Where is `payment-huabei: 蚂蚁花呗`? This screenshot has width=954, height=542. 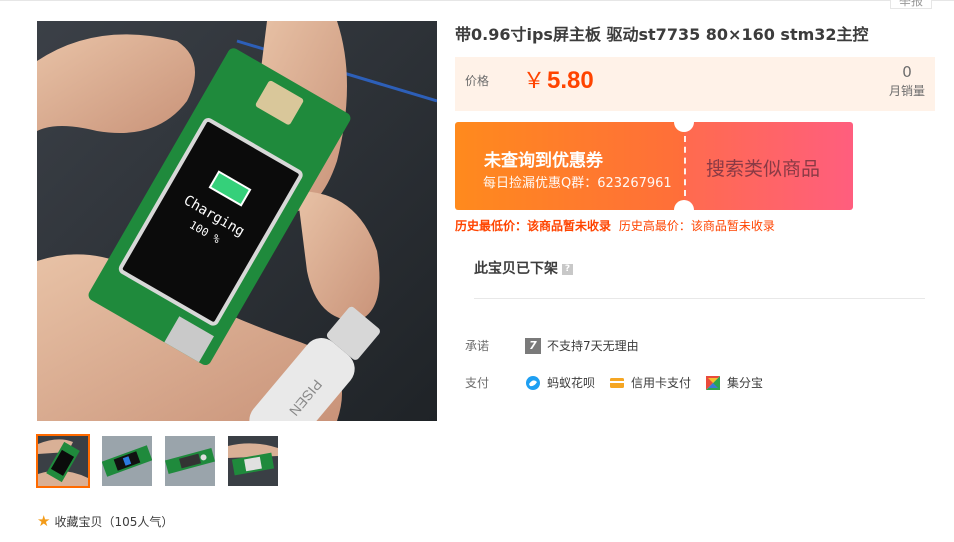
payment-huabei: 蚂蚁花呗 is located at coordinates (560, 382).